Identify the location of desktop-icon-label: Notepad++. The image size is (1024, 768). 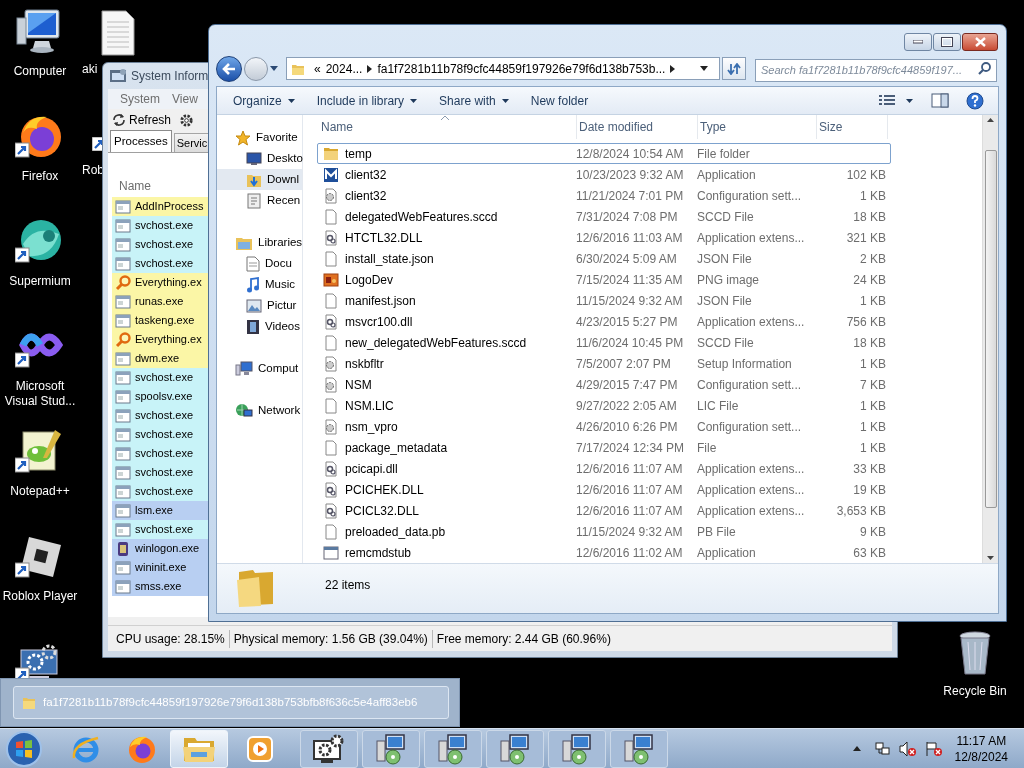
(40, 491).